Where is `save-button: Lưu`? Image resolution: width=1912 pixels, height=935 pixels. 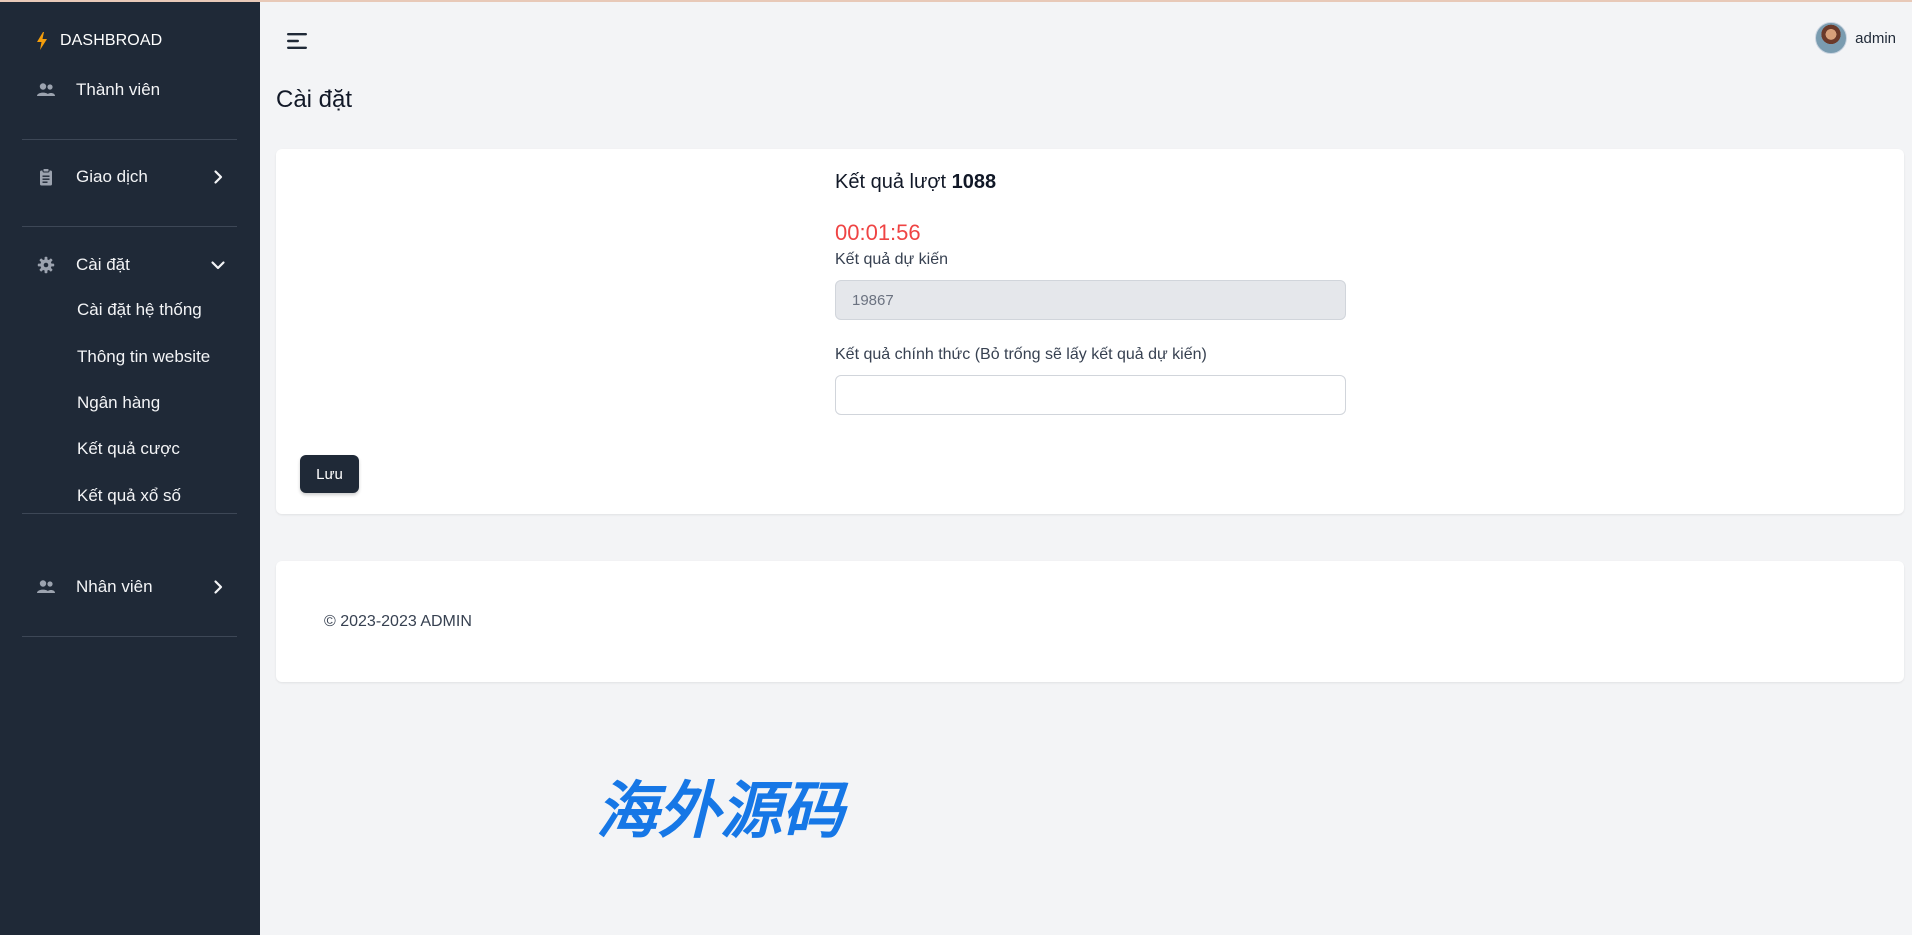
save-button: Lưu is located at coordinates (329, 474).